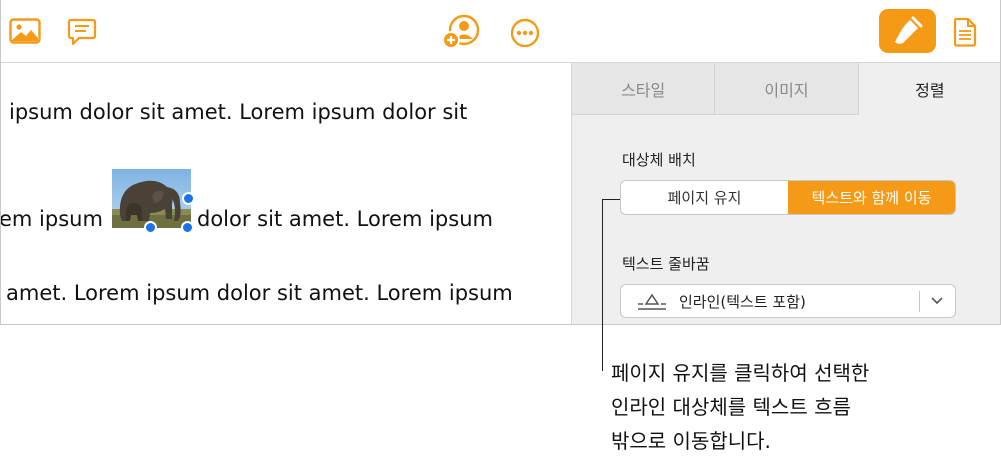  What do you see at coordinates (965, 32) in the screenshot?
I see `document-icon` at bounding box center [965, 32].